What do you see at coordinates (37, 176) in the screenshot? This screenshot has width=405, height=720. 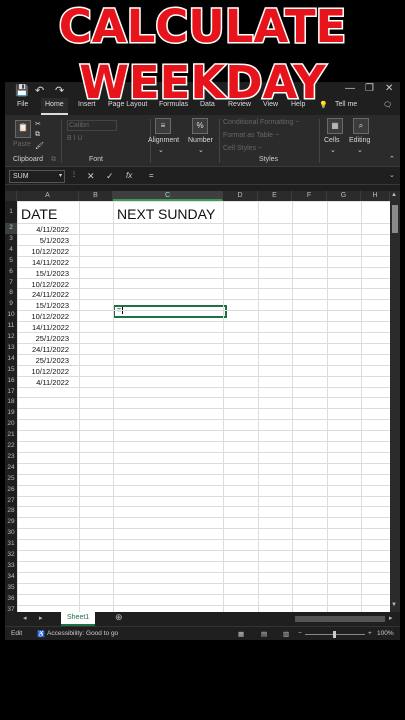 I see `name-box: SUM ▾` at bounding box center [37, 176].